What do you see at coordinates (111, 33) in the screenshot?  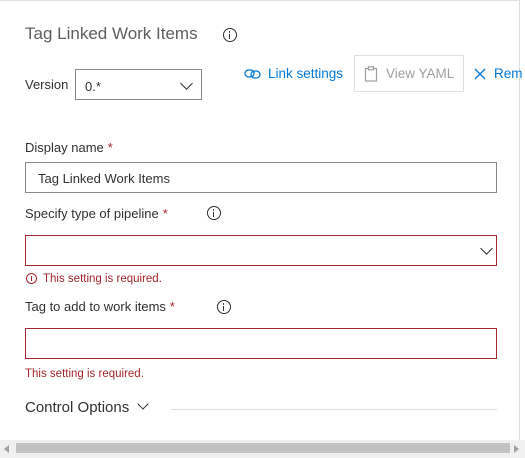 I see `task-title: Tag Linked Work Items` at bounding box center [111, 33].